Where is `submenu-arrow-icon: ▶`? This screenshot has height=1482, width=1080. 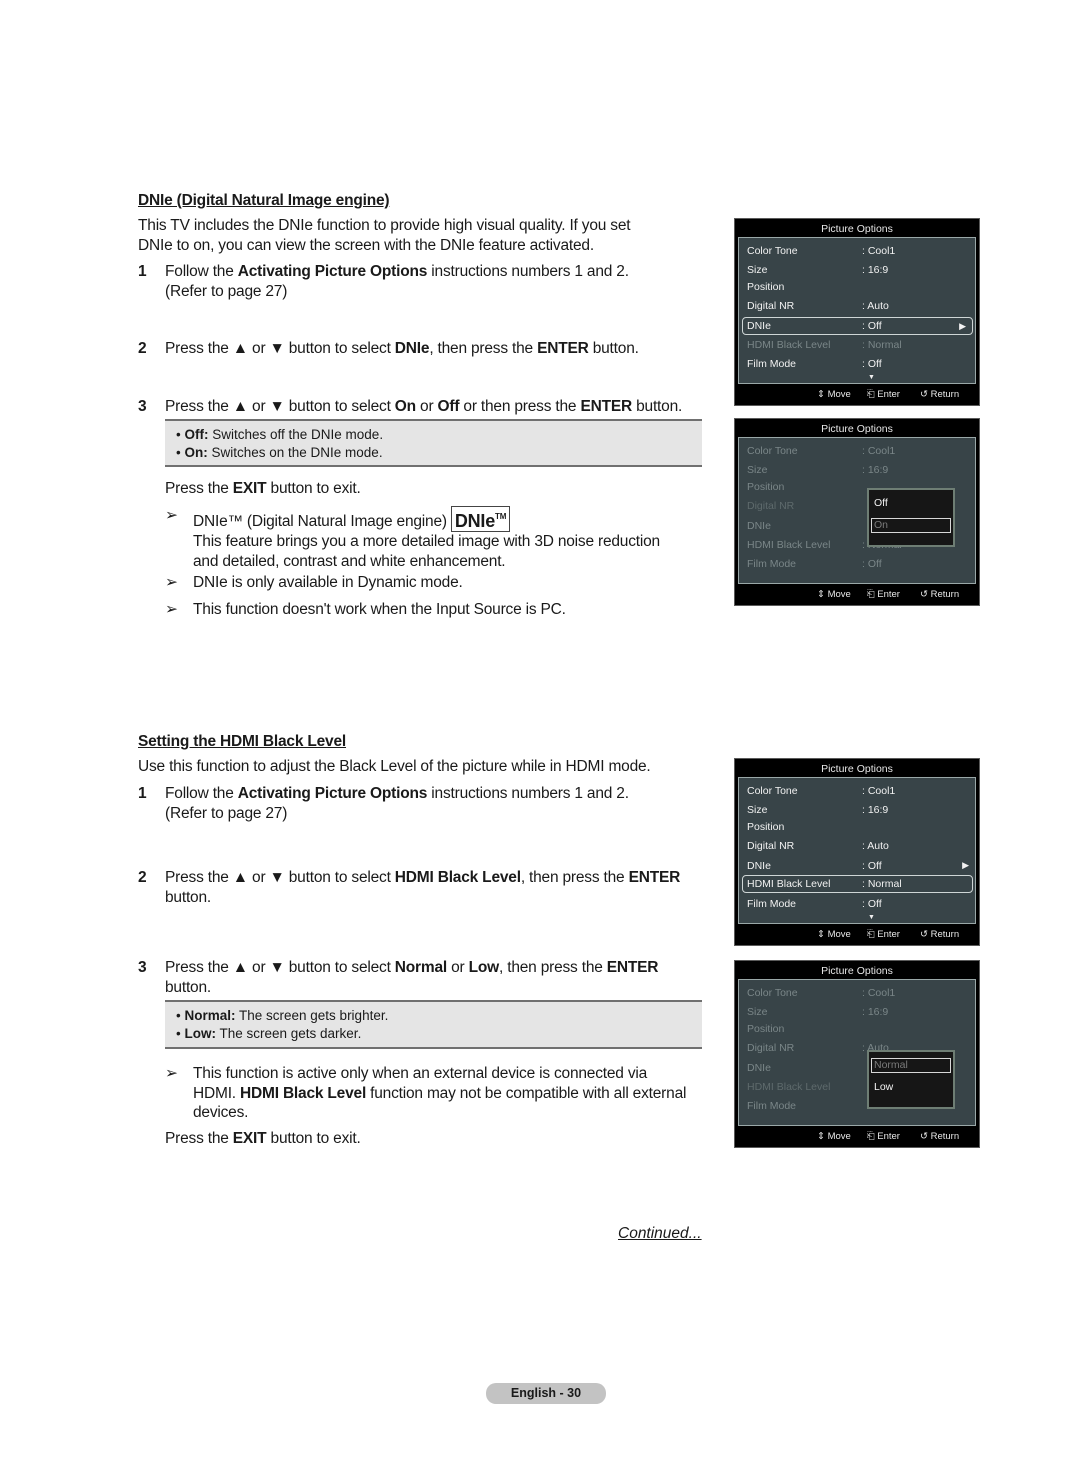
submenu-arrow-icon: ▶ is located at coordinates (962, 326).